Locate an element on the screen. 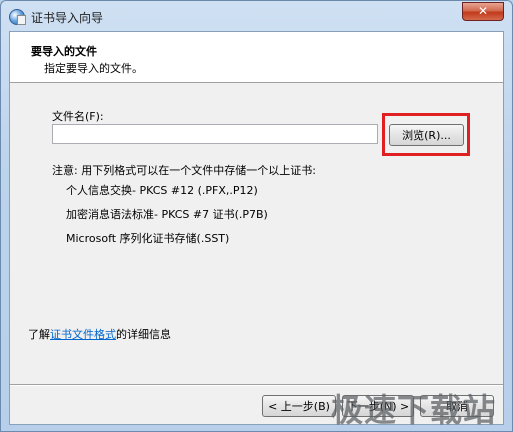  window-title: 证书导入向导 is located at coordinates (67, 18).